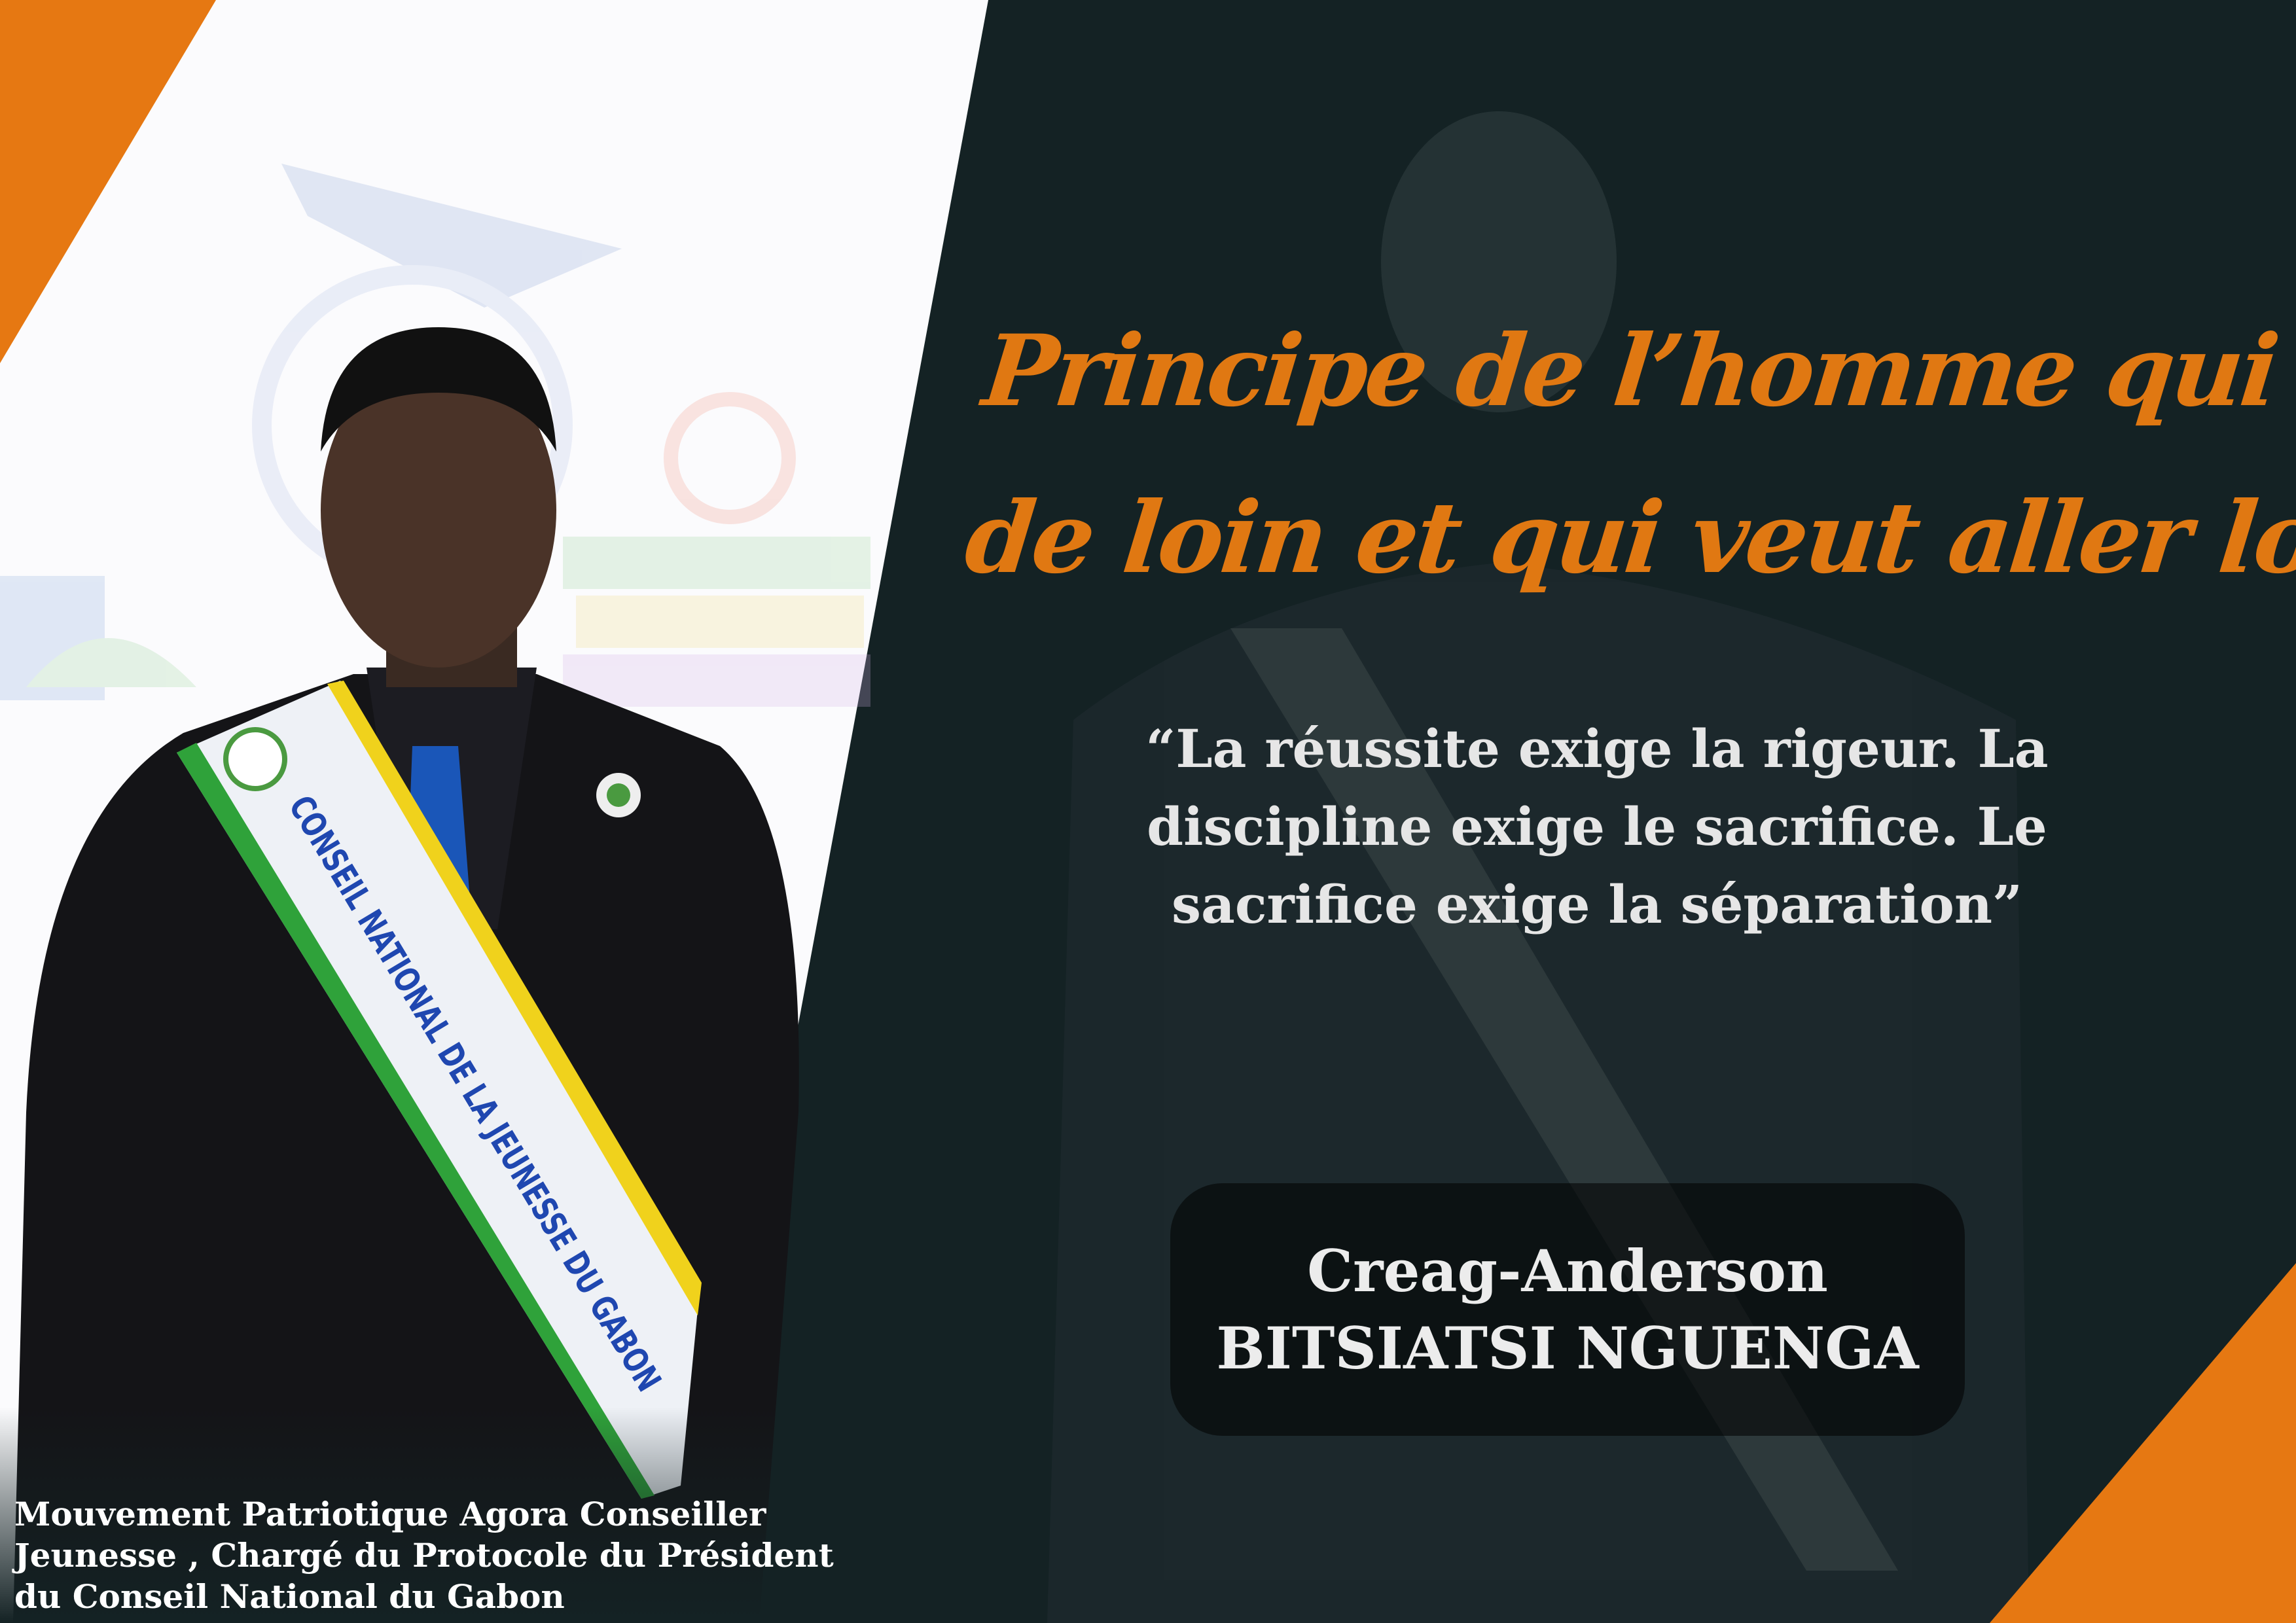  I want to click on quote-line-2: discipline exige le sacrifice. Le, so click(1597, 826).